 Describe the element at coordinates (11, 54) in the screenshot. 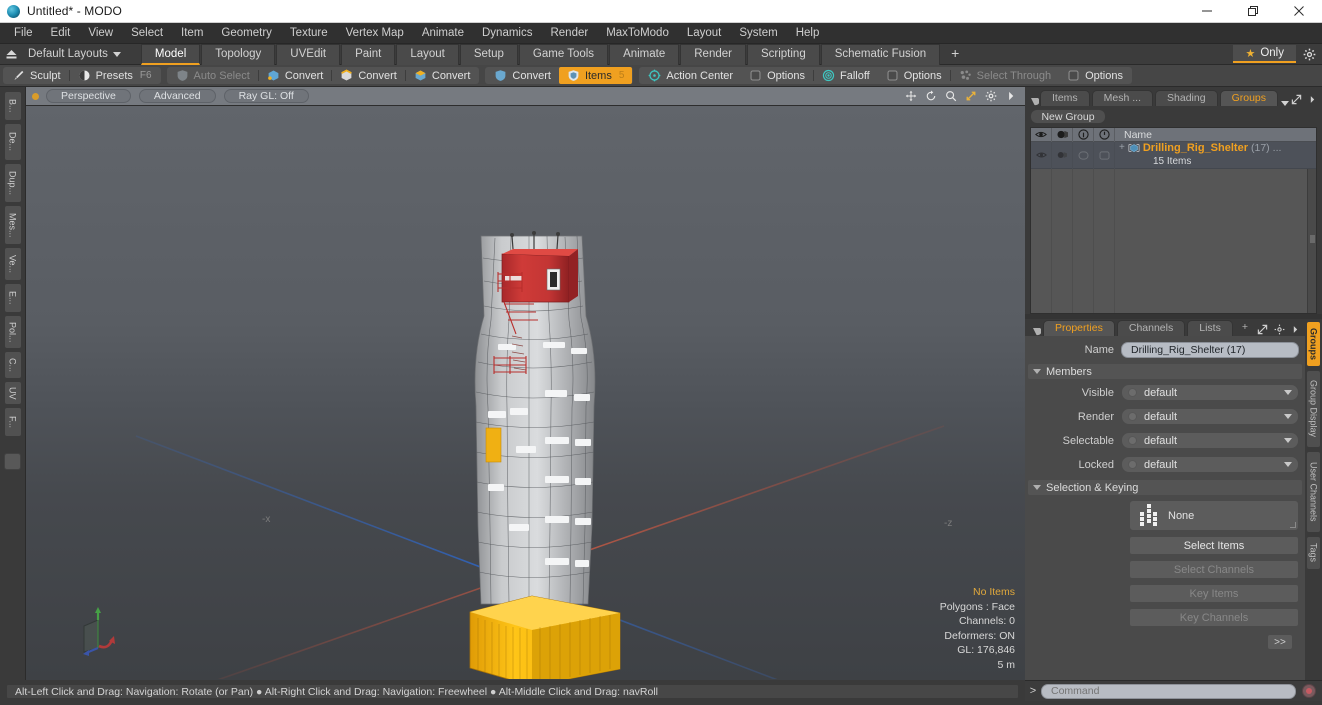

I see `eject-icon` at that location.